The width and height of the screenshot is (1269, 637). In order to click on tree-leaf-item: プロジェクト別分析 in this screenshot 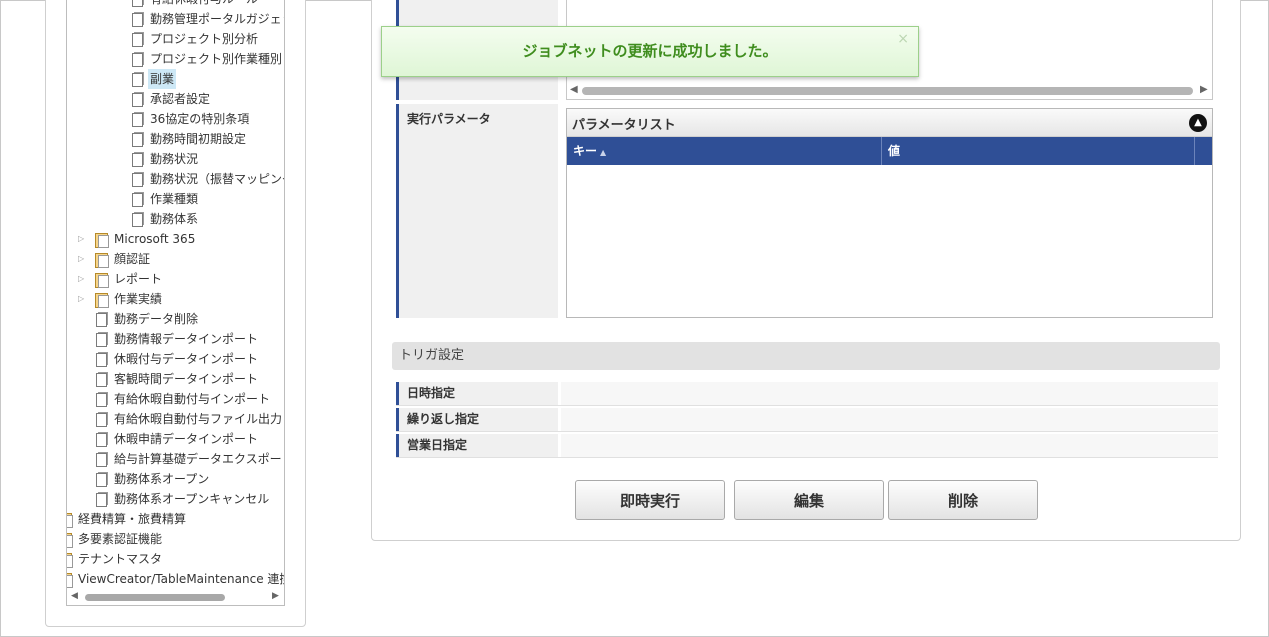, I will do `click(195, 39)`.